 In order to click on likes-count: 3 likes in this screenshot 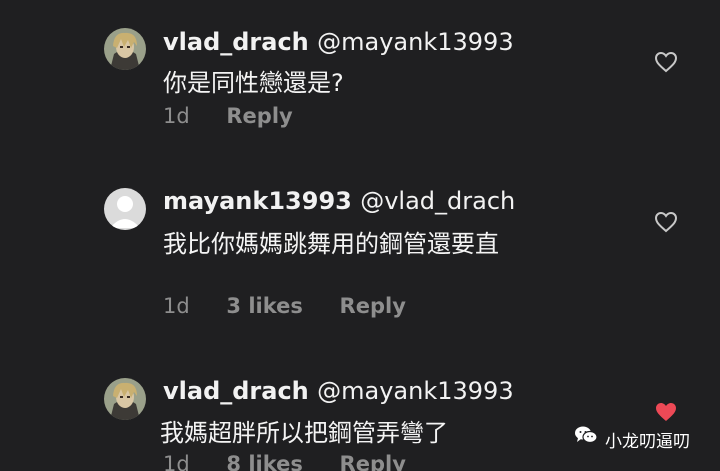, I will do `click(264, 306)`.